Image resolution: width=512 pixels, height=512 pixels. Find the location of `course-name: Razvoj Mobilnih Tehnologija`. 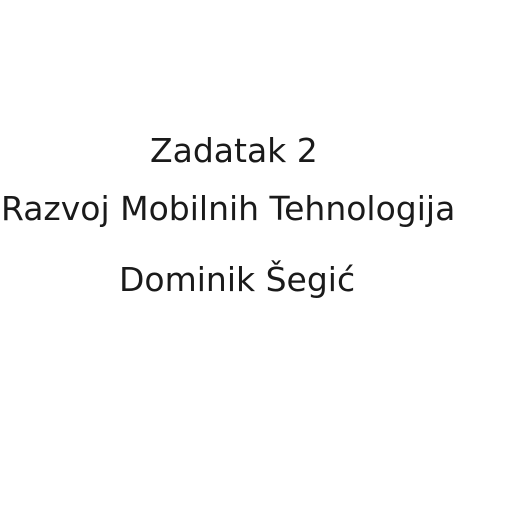

course-name: Razvoj Mobilnih Tehnologija is located at coordinates (228, 208).